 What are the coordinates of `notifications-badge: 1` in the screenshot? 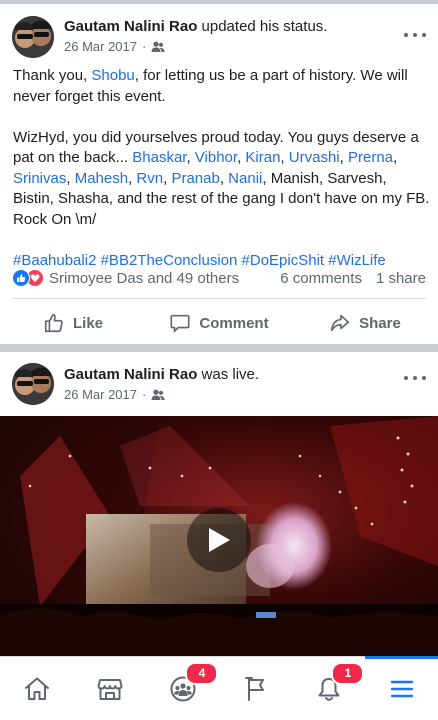 It's located at (348, 673).